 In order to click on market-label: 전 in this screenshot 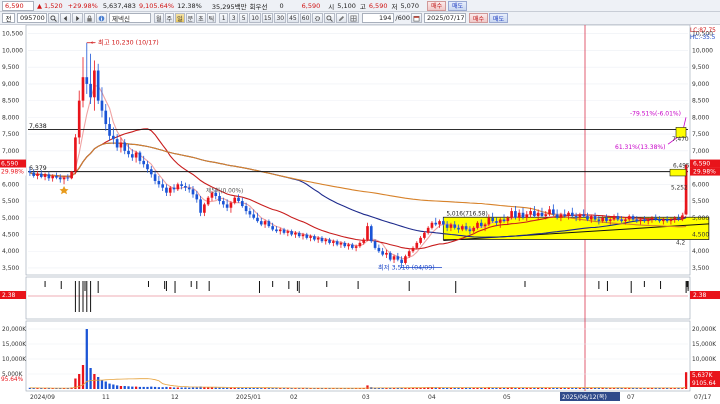, I will do `click(8, 19)`.